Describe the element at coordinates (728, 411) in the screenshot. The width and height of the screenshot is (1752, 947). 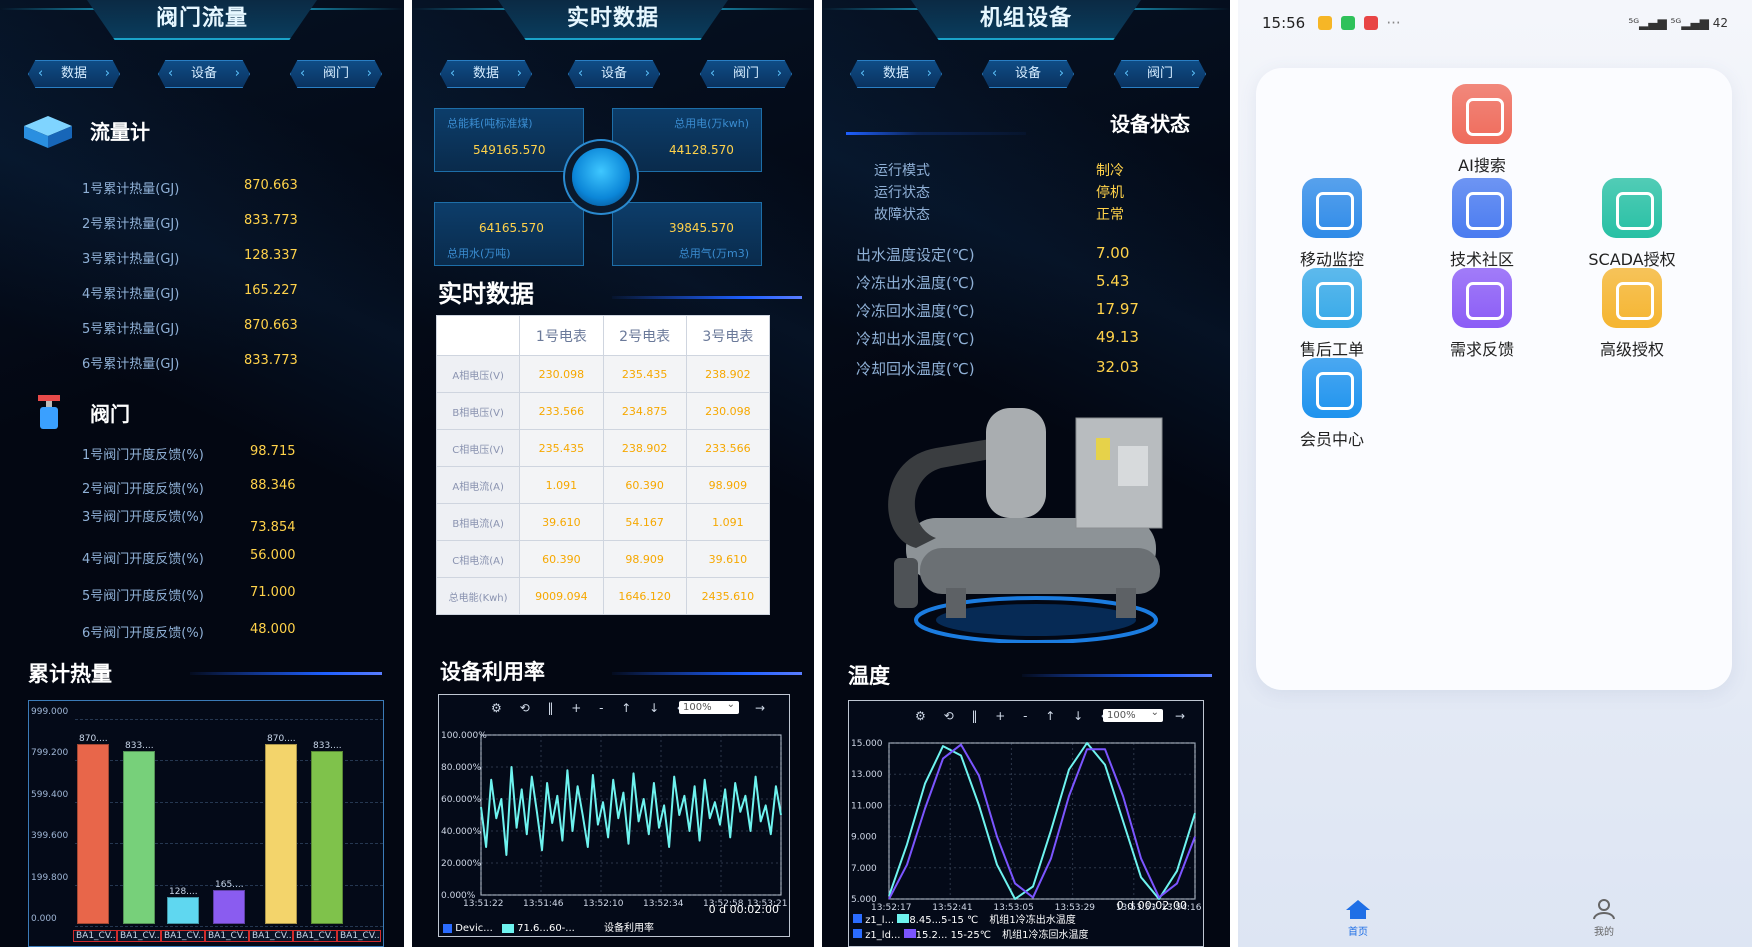
I see `table-cell: 230.098` at that location.